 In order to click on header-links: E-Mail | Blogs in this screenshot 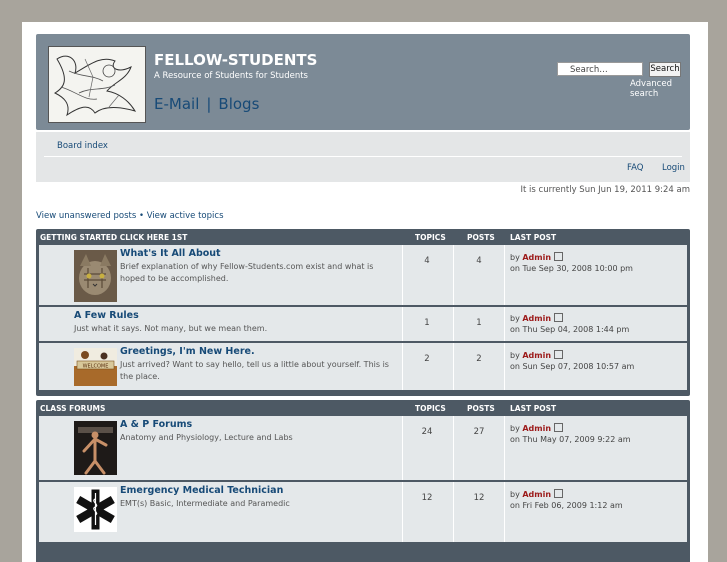, I will do `click(206, 104)`.